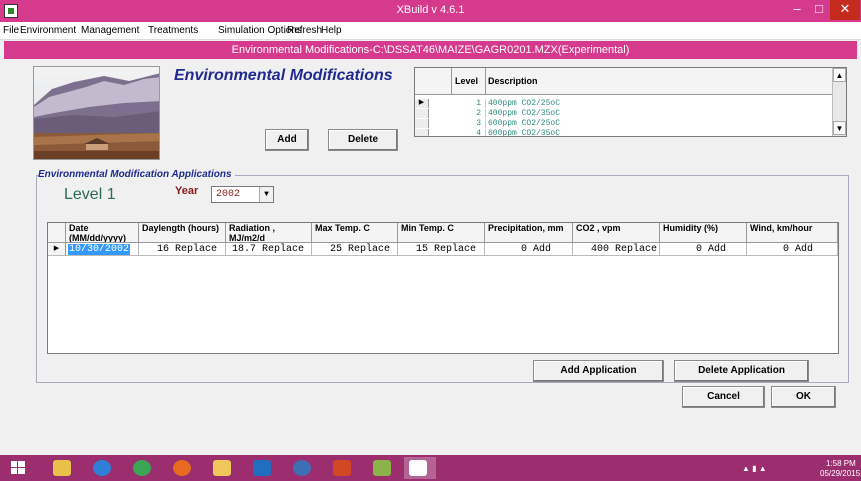 Image resolution: width=861 pixels, height=481 pixels. Describe the element at coordinates (269, 249) in the screenshot. I see `radiation-cell: 18.7 Replace` at that location.